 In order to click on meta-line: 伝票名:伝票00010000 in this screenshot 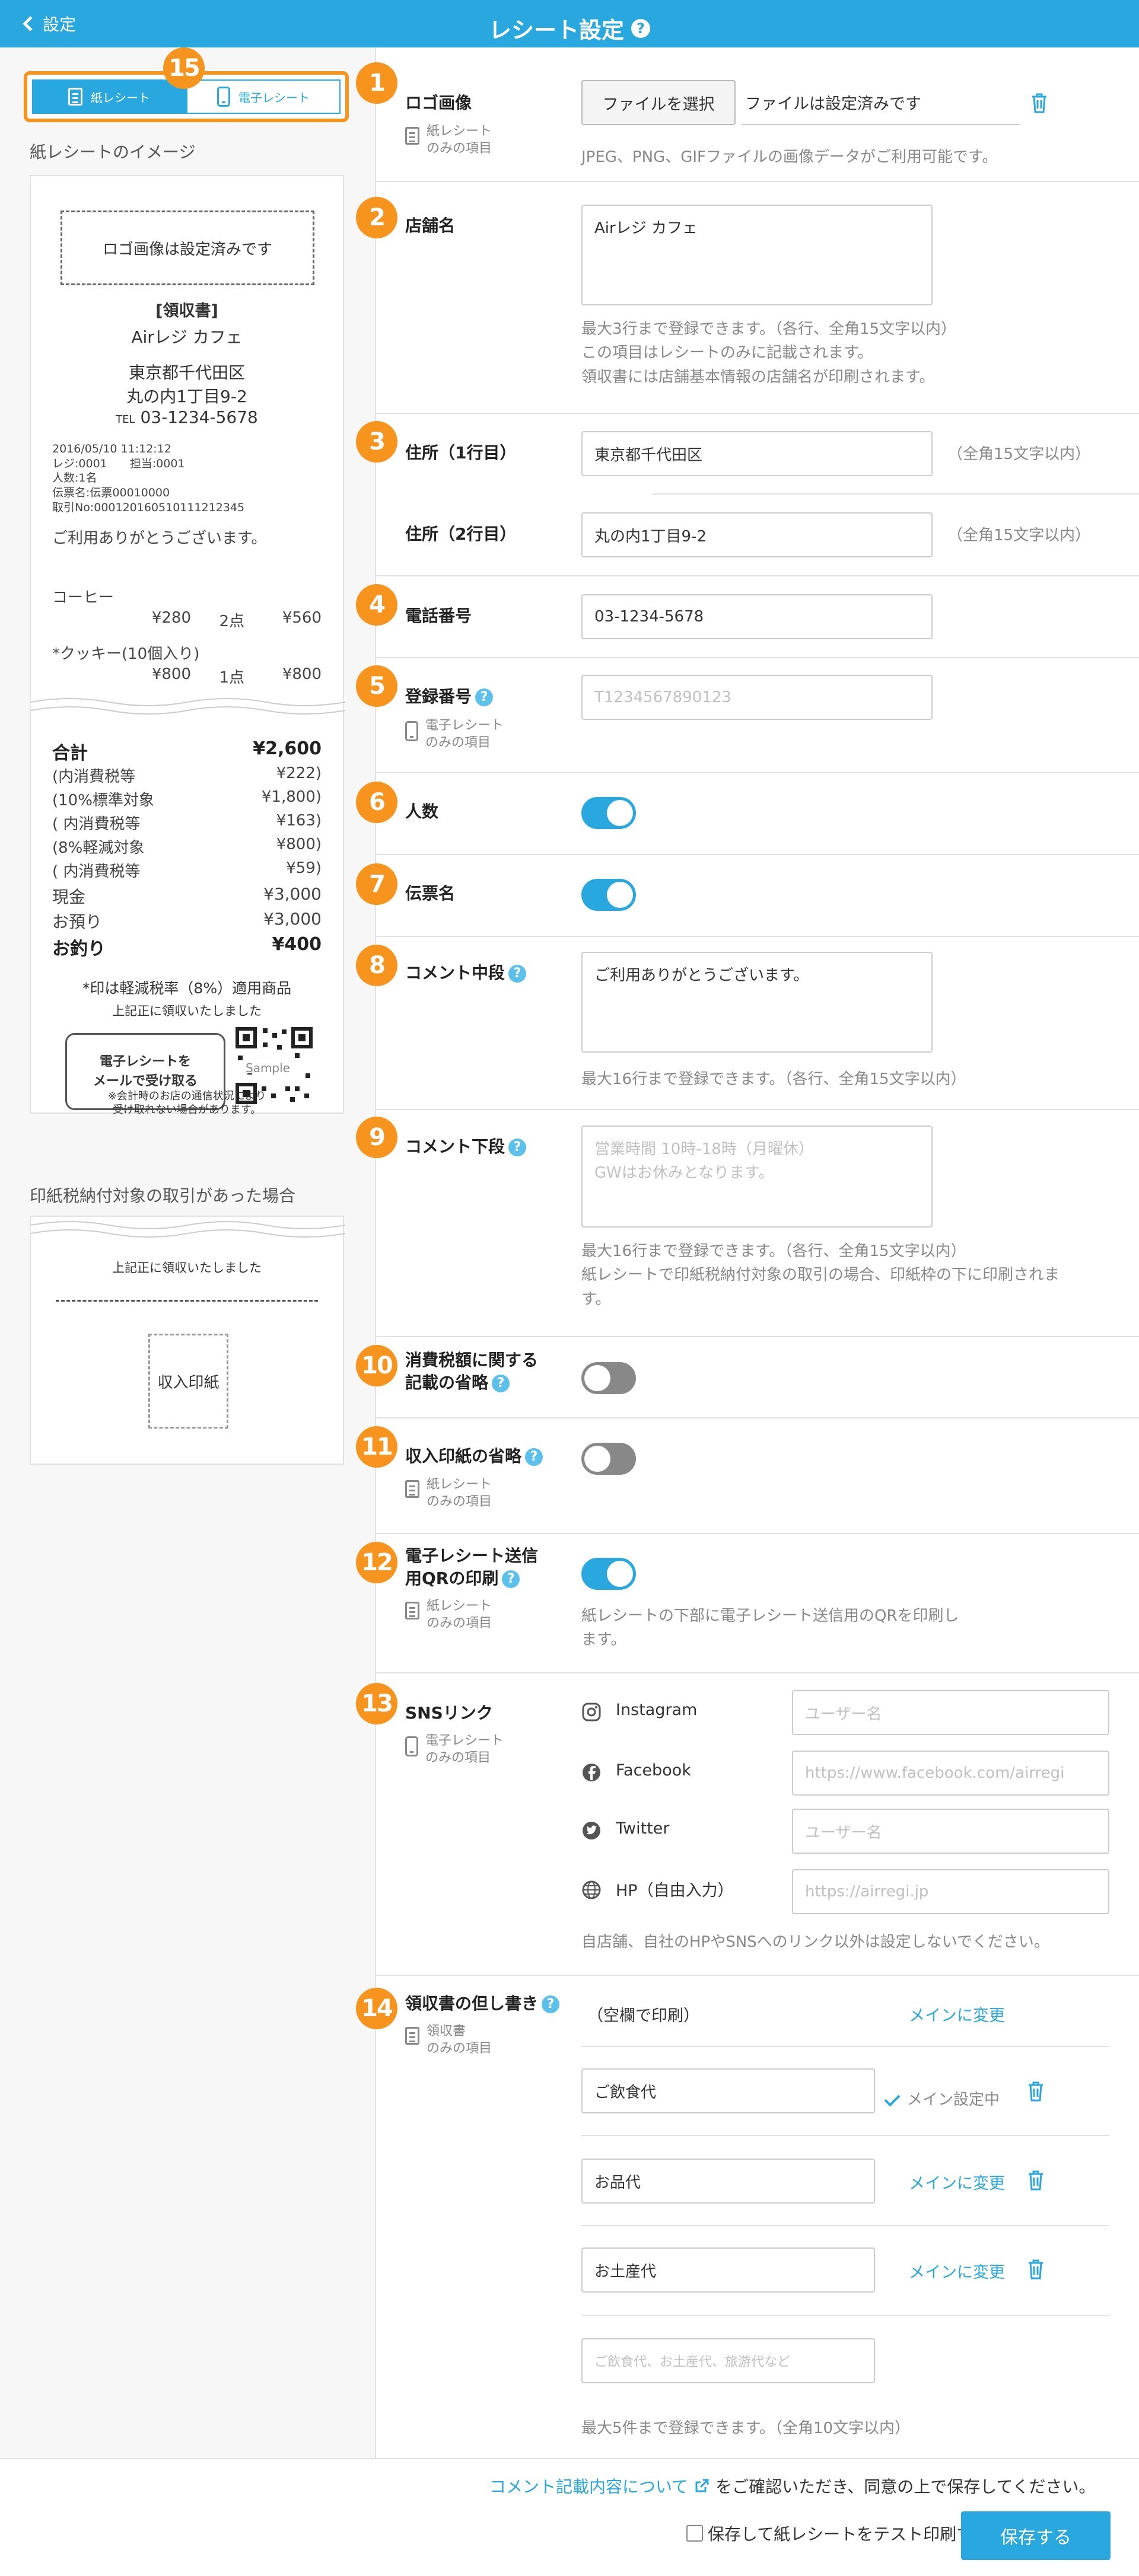, I will do `click(111, 493)`.